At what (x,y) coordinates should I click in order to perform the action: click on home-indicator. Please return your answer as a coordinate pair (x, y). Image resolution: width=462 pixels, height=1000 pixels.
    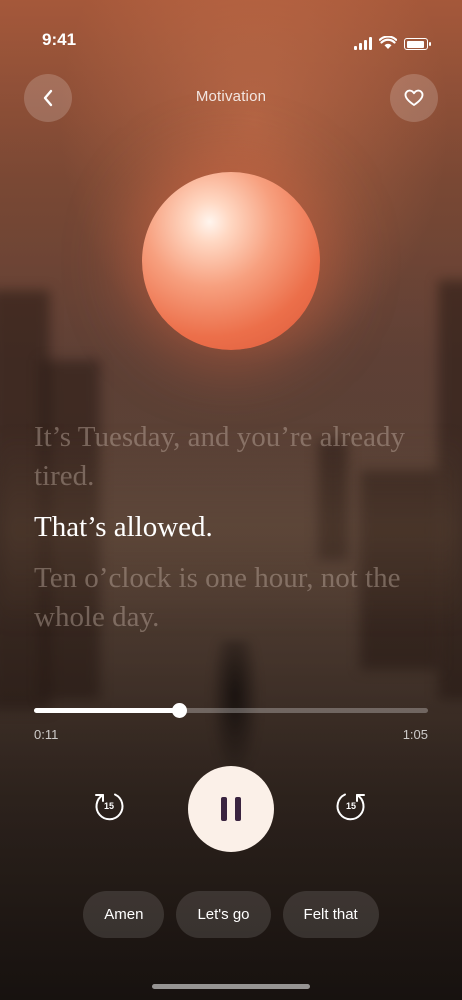
    Looking at the image, I should click on (231, 986).